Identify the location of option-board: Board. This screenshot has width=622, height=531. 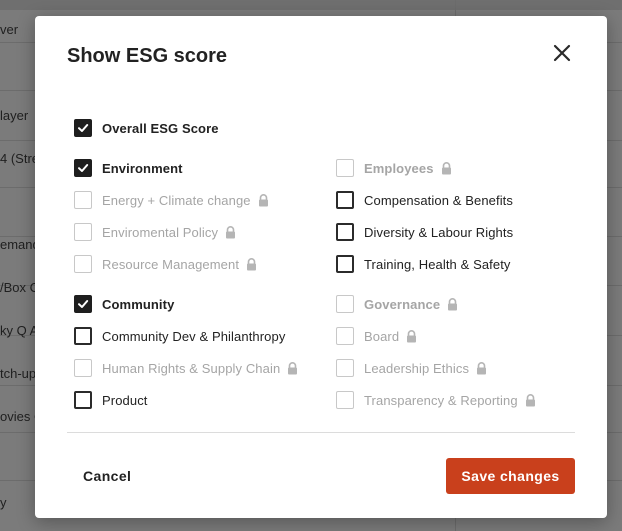
(376, 336).